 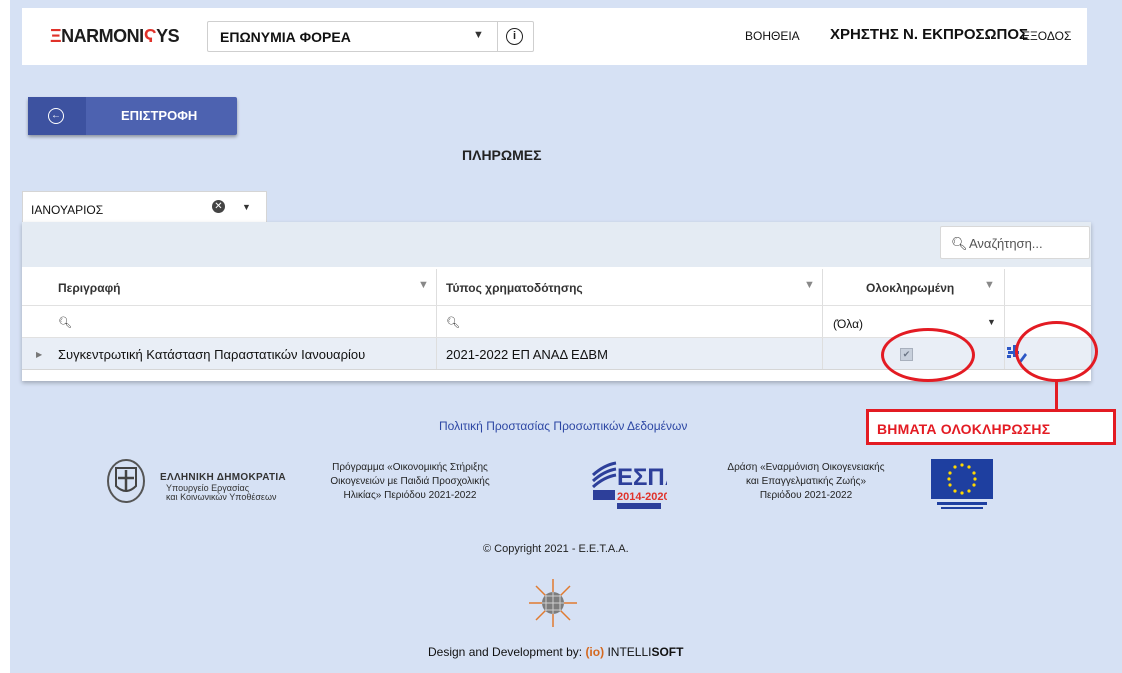 What do you see at coordinates (527, 354) in the screenshot?
I see `cell-funding-type: 2021-2022 ΕΠ ΑΝΑΔ ΕΔΒΜ` at bounding box center [527, 354].